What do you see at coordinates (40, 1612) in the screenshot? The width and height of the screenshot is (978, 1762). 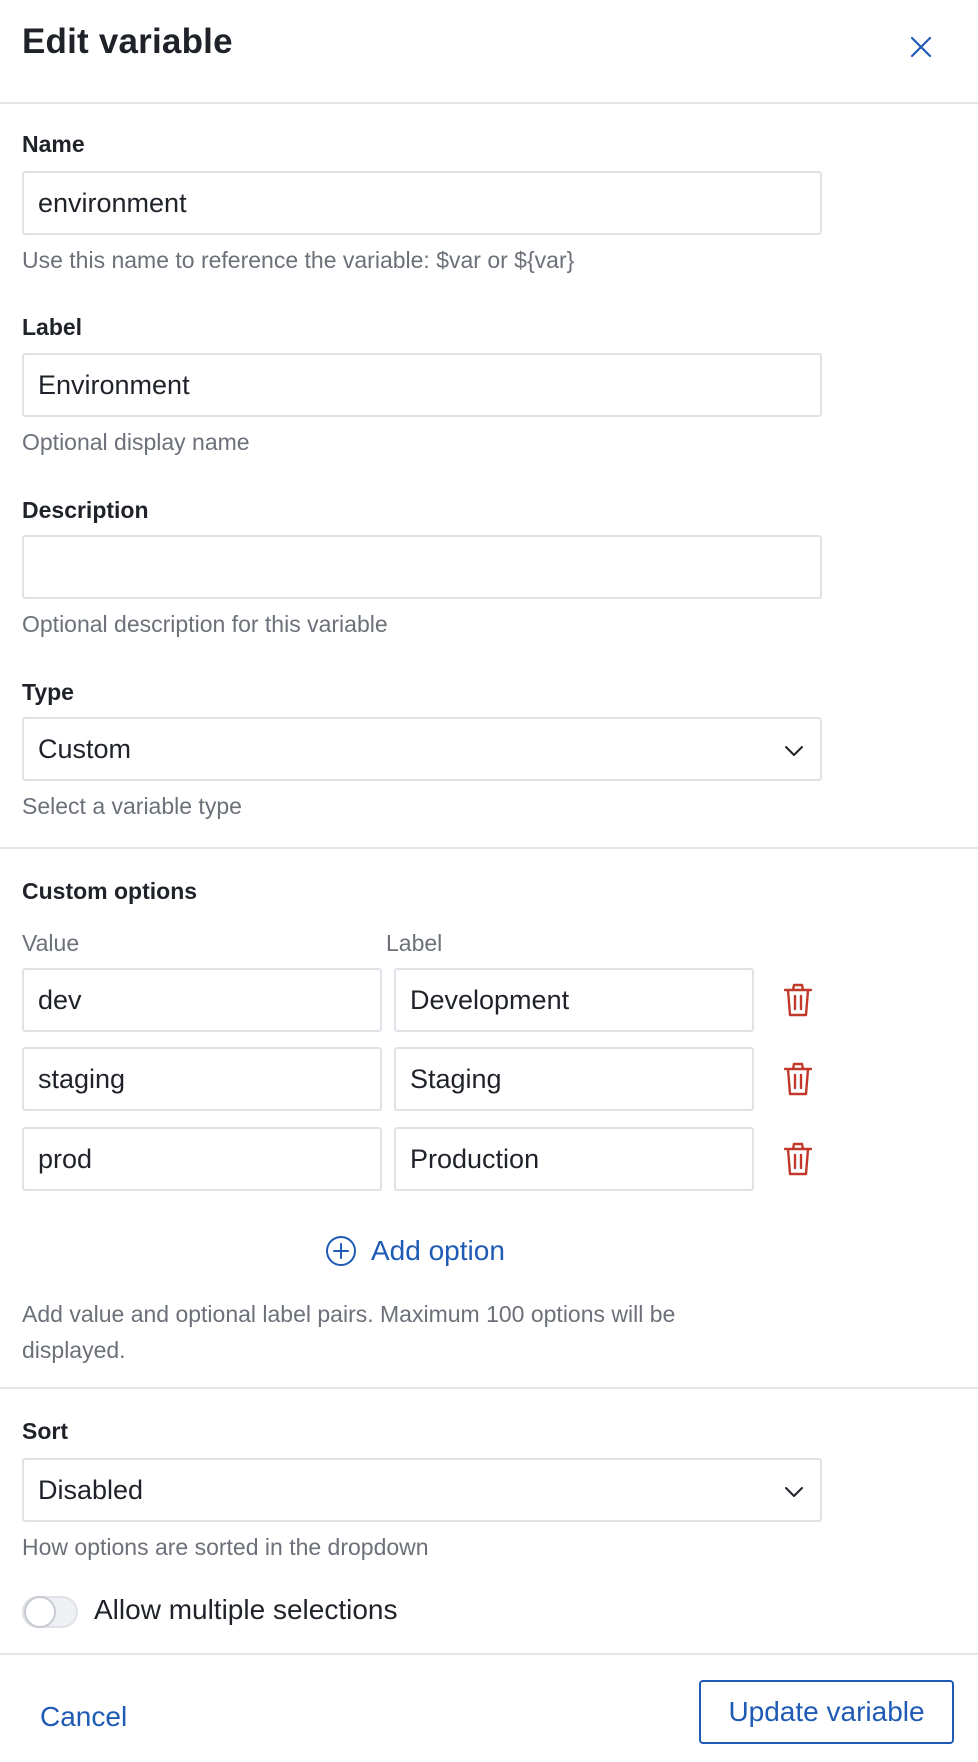 I see `toggle-knob` at bounding box center [40, 1612].